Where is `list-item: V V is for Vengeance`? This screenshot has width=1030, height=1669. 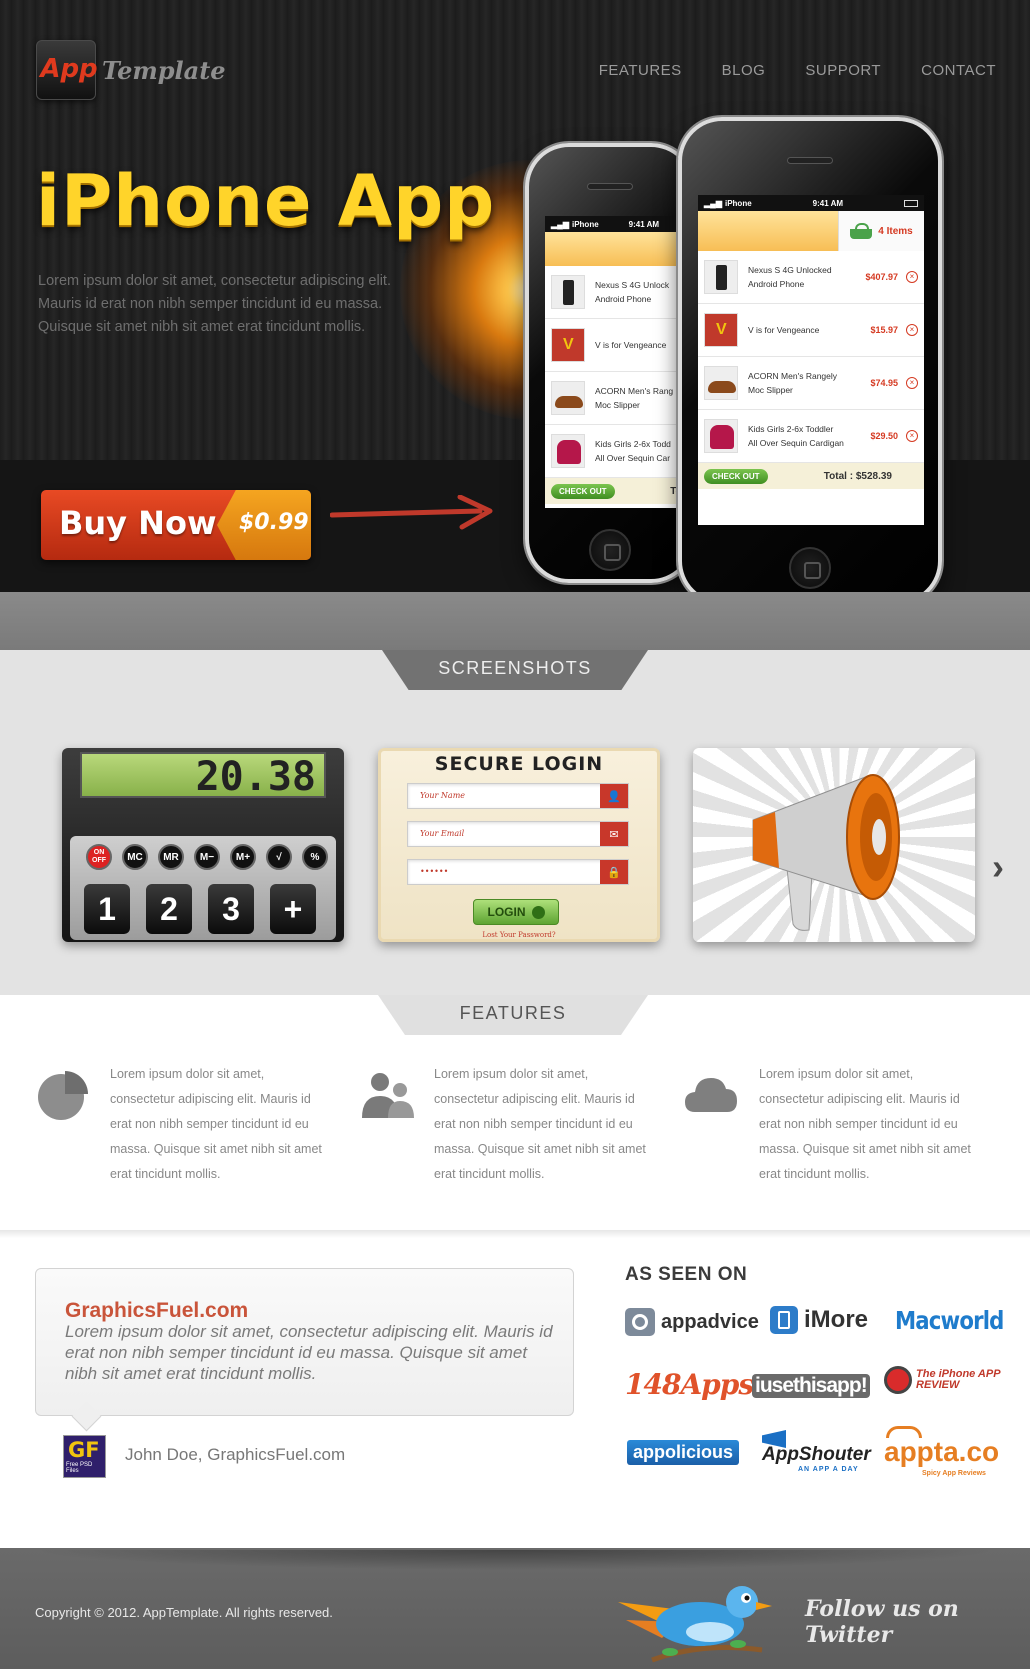 list-item: V V is for Vengeance is located at coordinates (620, 345).